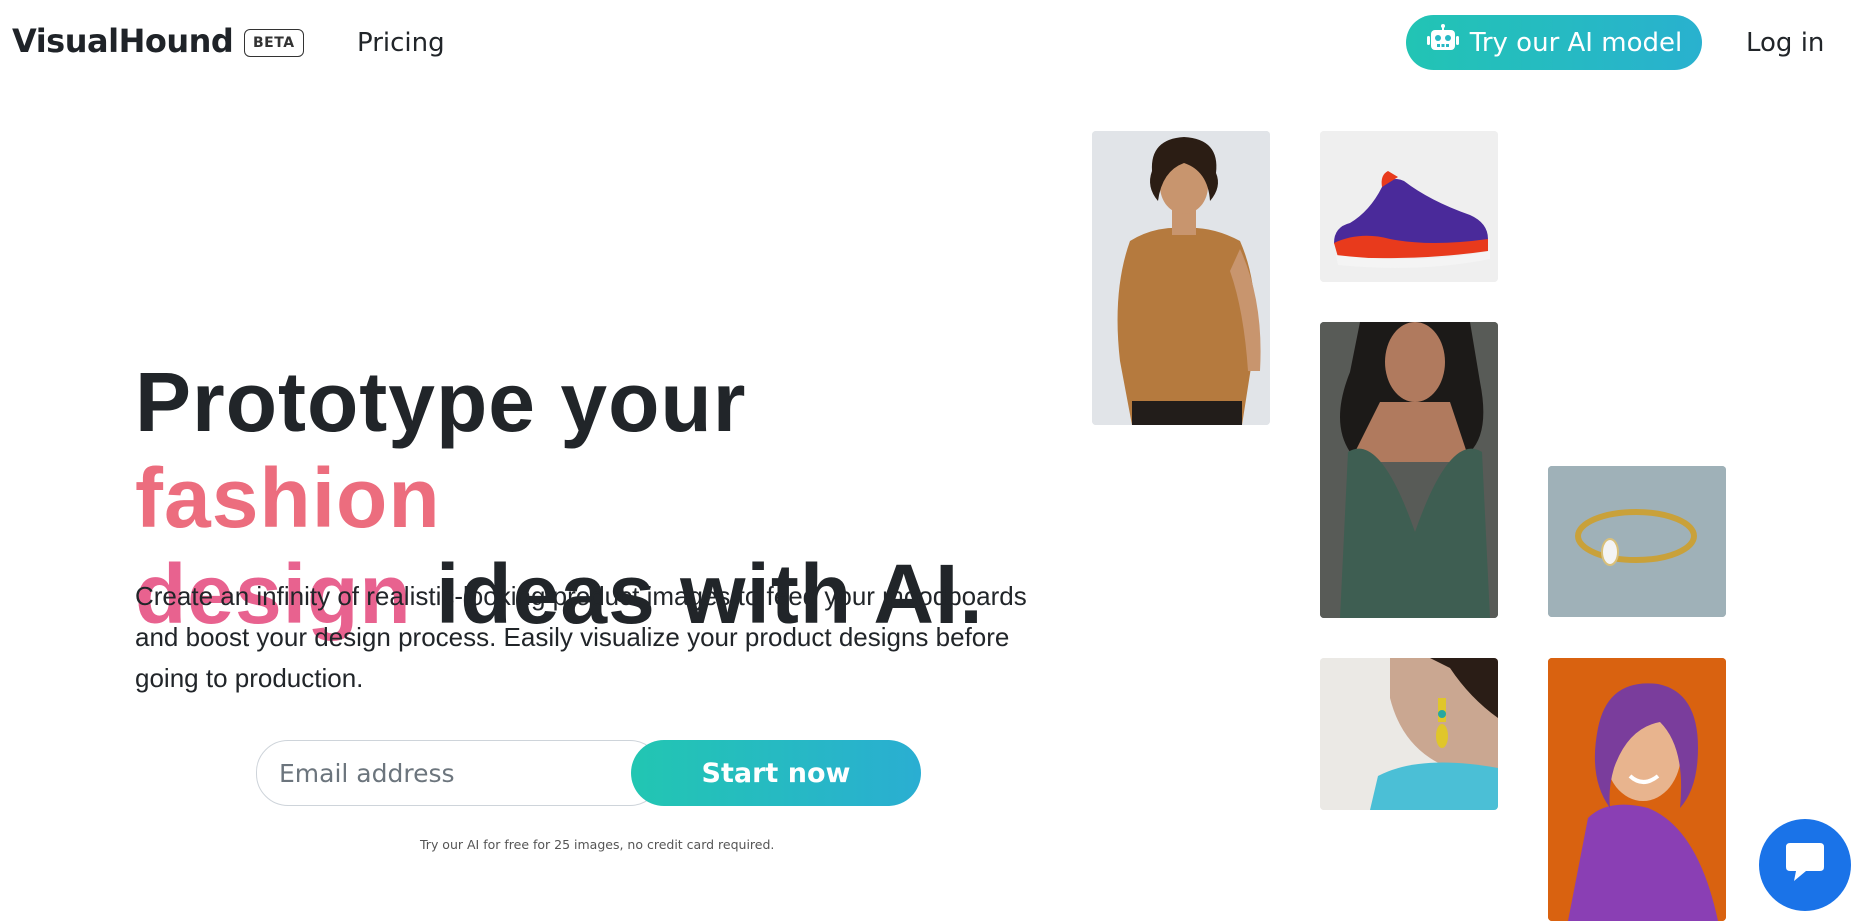 The width and height of the screenshot is (1858, 921). I want to click on try-ai-model-button: Try our AI model, so click(1554, 42).